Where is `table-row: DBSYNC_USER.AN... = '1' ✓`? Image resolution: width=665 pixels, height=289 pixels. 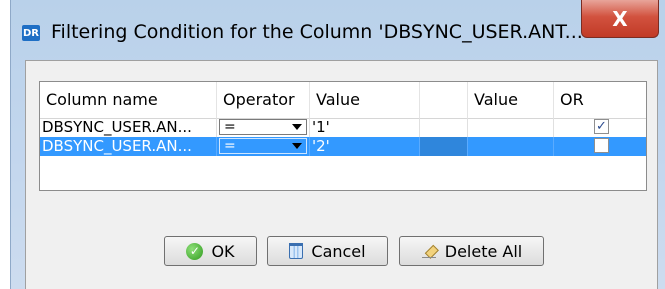 table-row: DBSYNC_USER.AN... = '1' ✓ is located at coordinates (343, 127).